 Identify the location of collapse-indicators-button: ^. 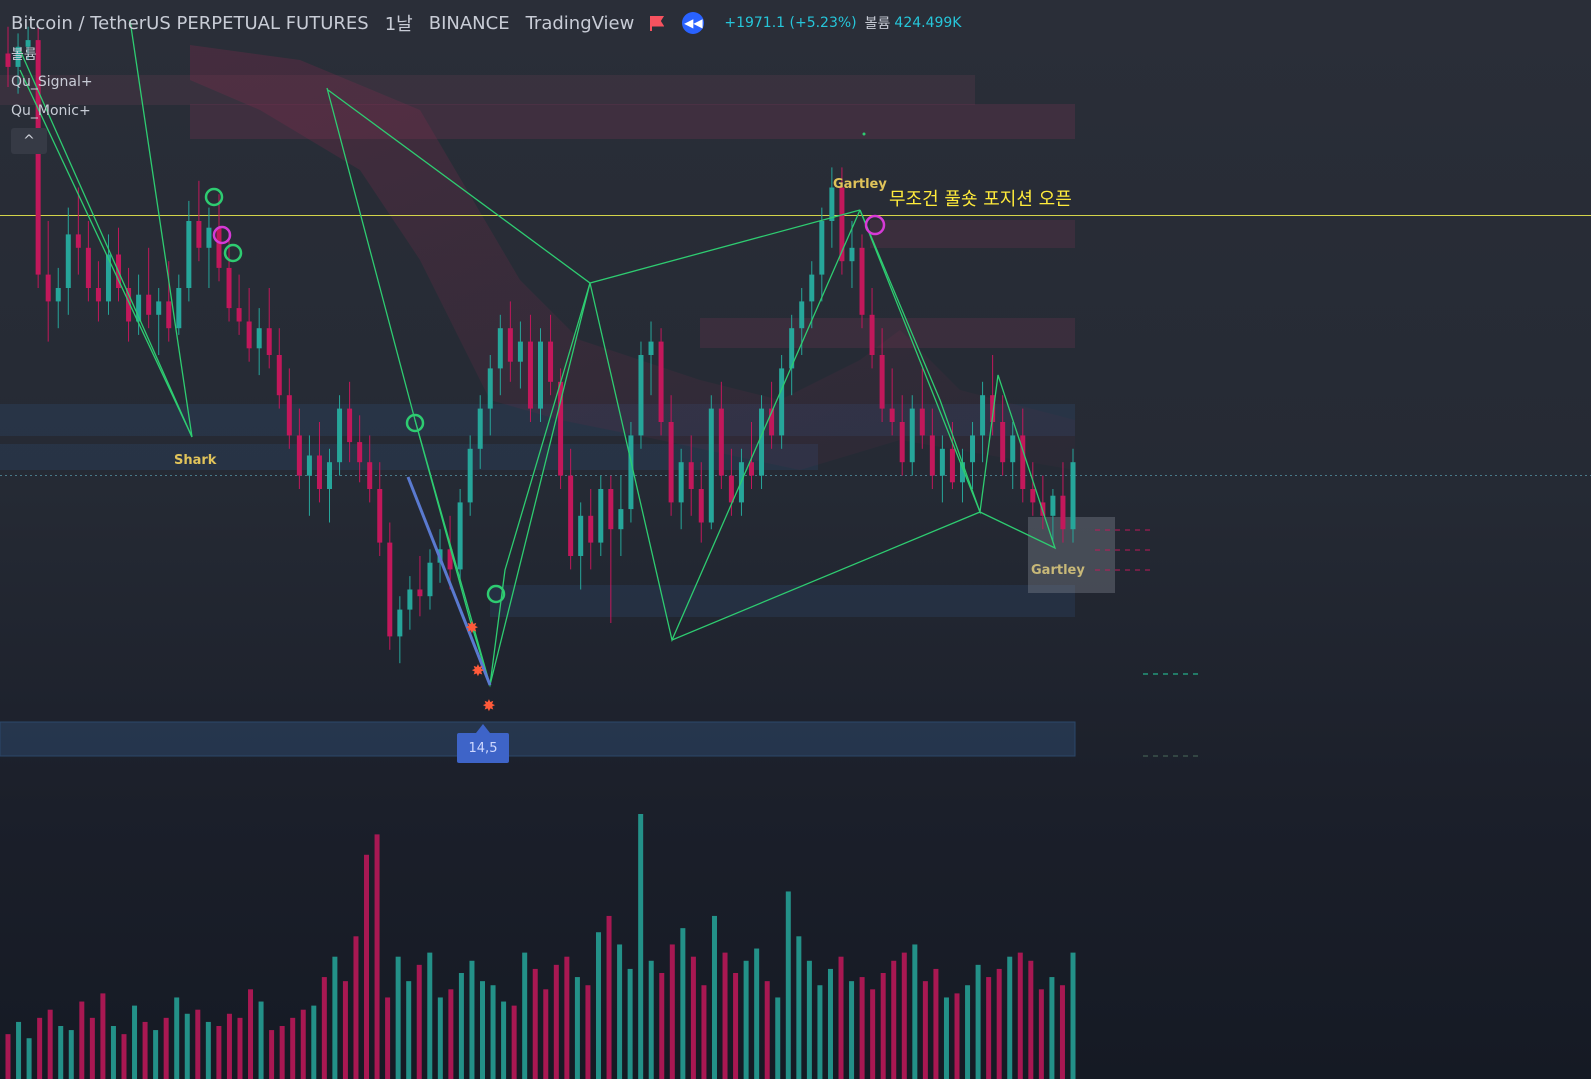
(29, 141).